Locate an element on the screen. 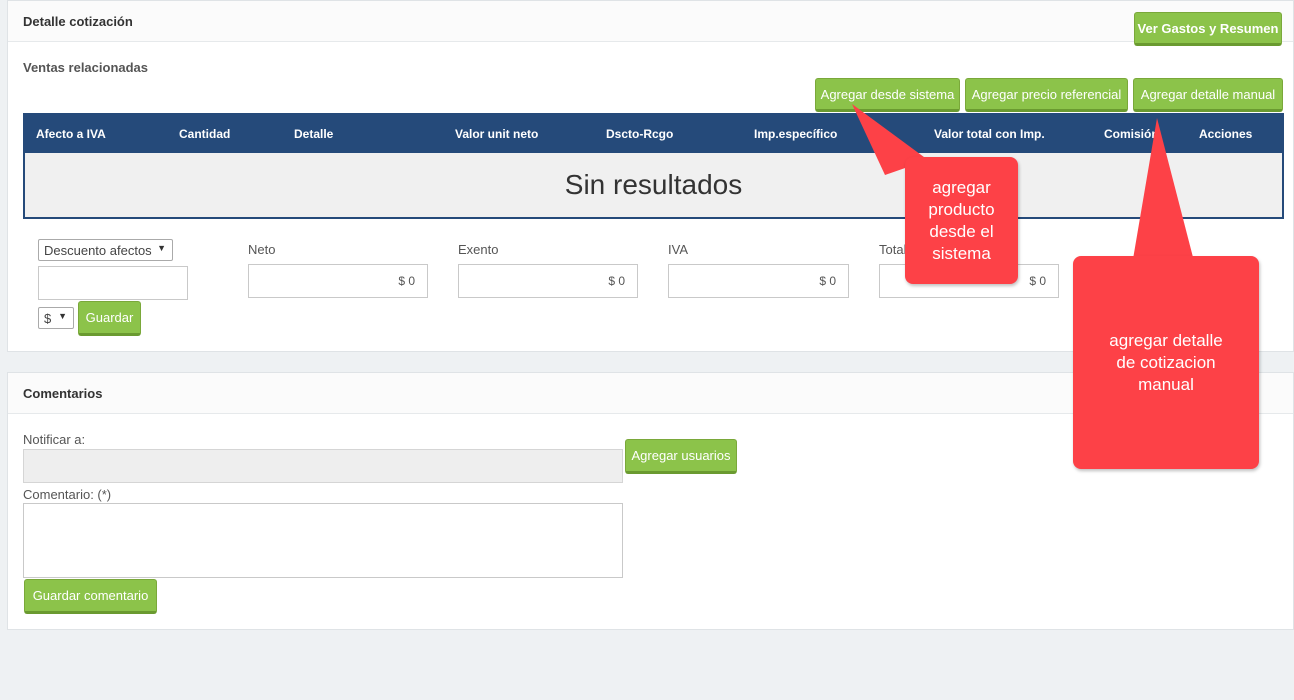  callout-manual-text: agregar detalle de cotizacion manual is located at coordinates (1166, 362).